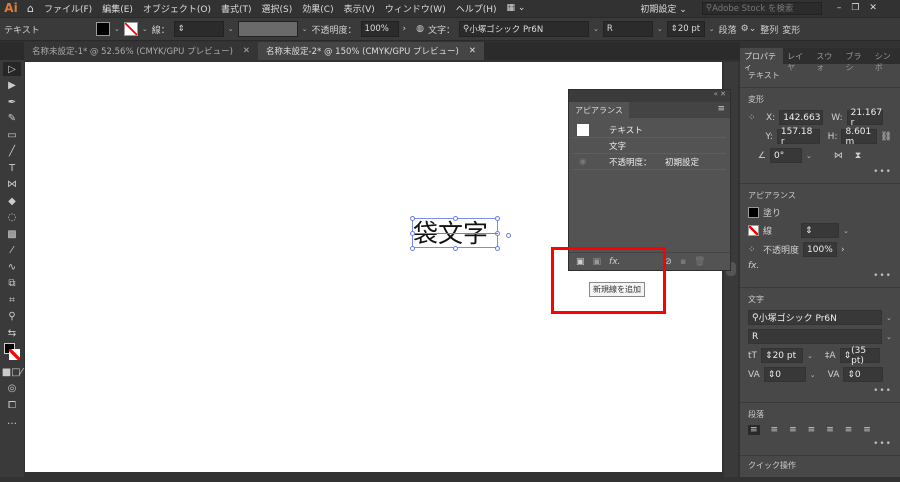 The image size is (900, 482). I want to click on variable-width-profile, so click(267, 29).